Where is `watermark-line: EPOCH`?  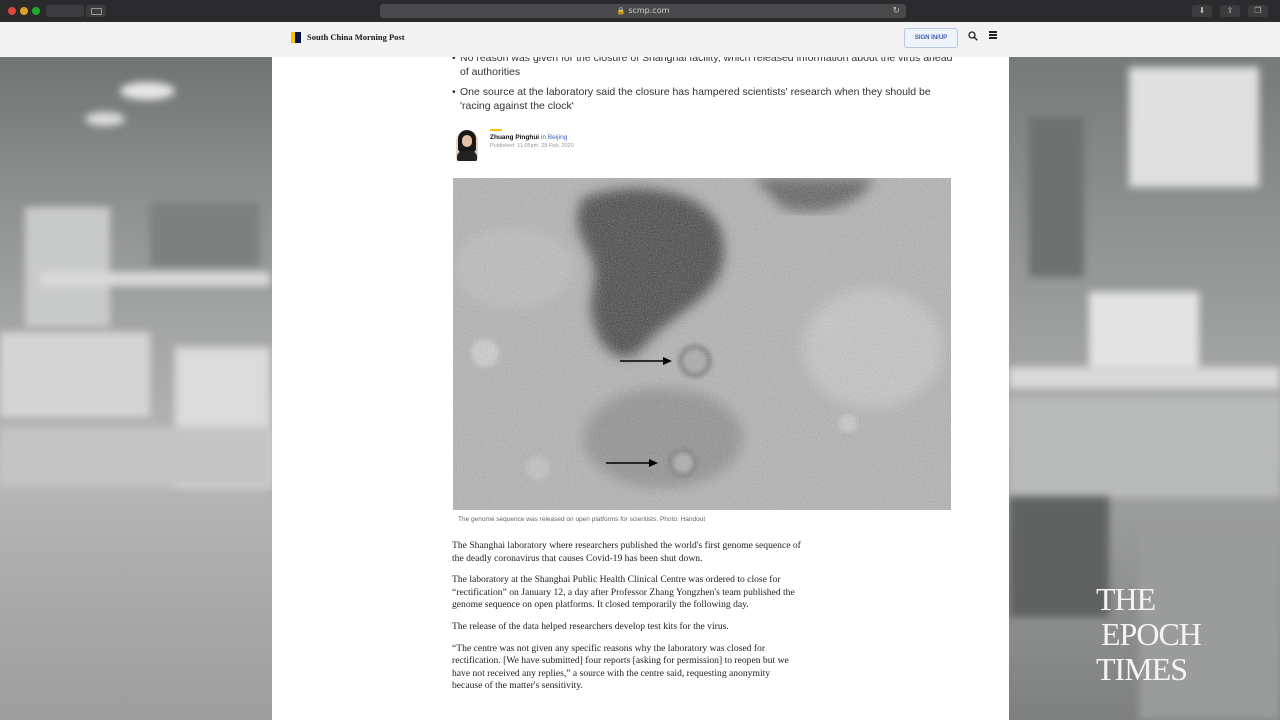
watermark-line: EPOCH is located at coordinates (1151, 634).